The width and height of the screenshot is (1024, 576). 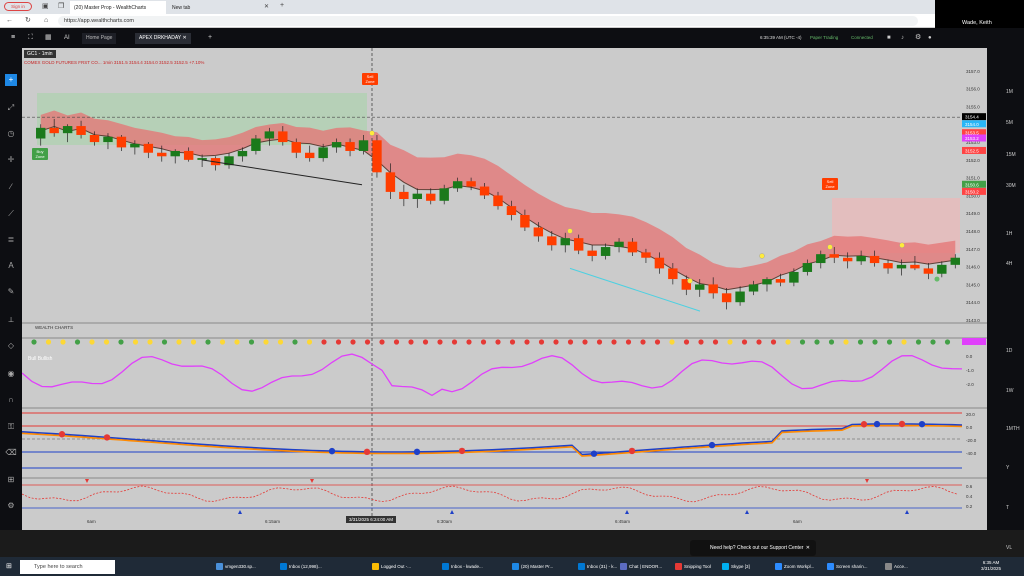 What do you see at coordinates (11, 320) in the screenshot?
I see `ruler-icon: ⟂` at bounding box center [11, 320].